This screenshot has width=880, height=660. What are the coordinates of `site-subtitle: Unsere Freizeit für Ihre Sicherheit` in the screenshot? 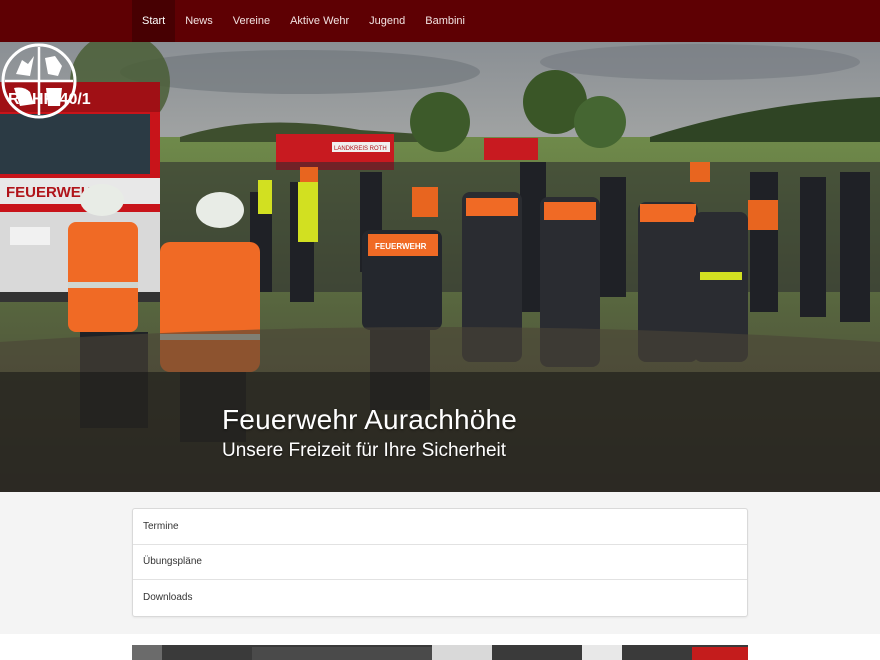 It's located at (364, 450).